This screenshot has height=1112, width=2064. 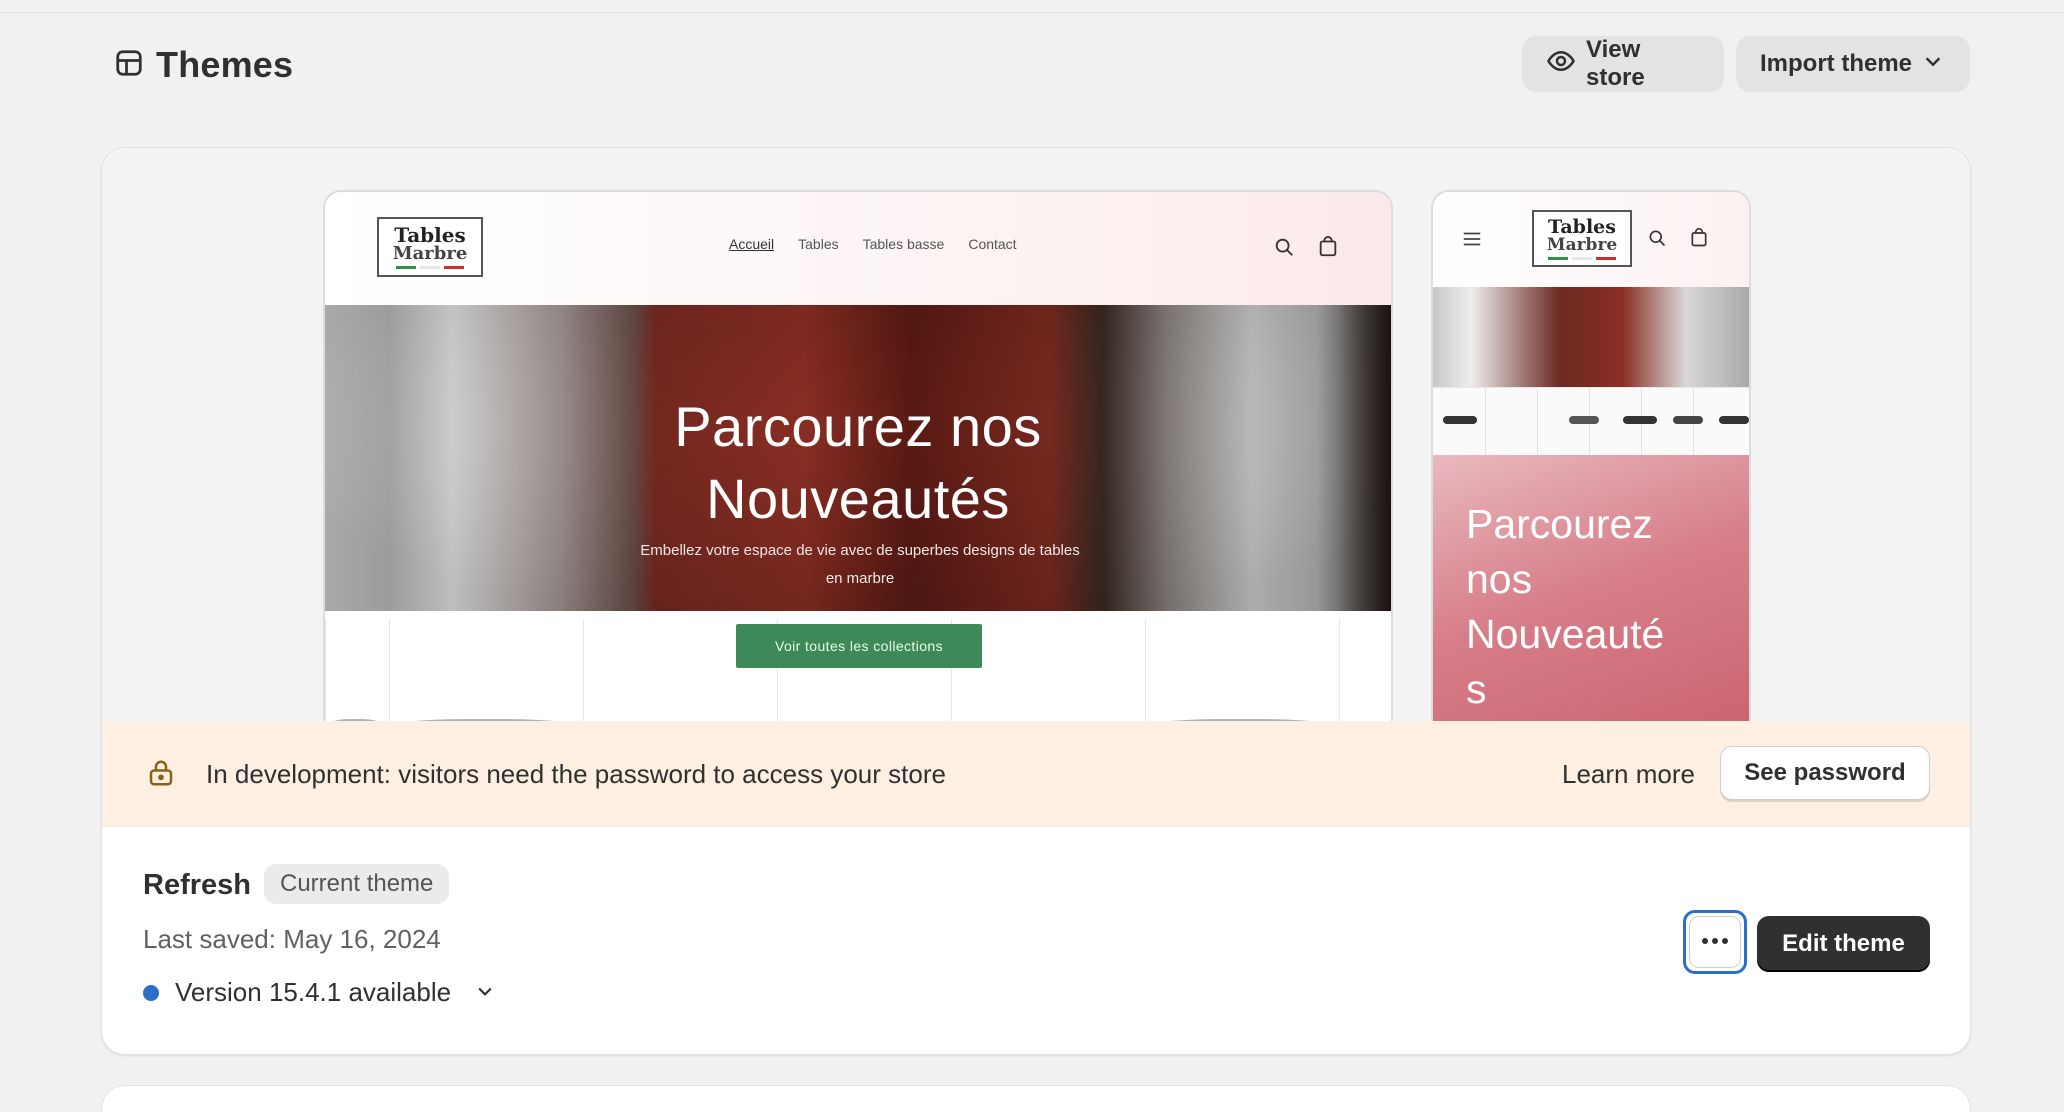 What do you see at coordinates (1565, 606) in the screenshot?
I see `mobile-hero-title: Parcourez nos Nouveauté s` at bounding box center [1565, 606].